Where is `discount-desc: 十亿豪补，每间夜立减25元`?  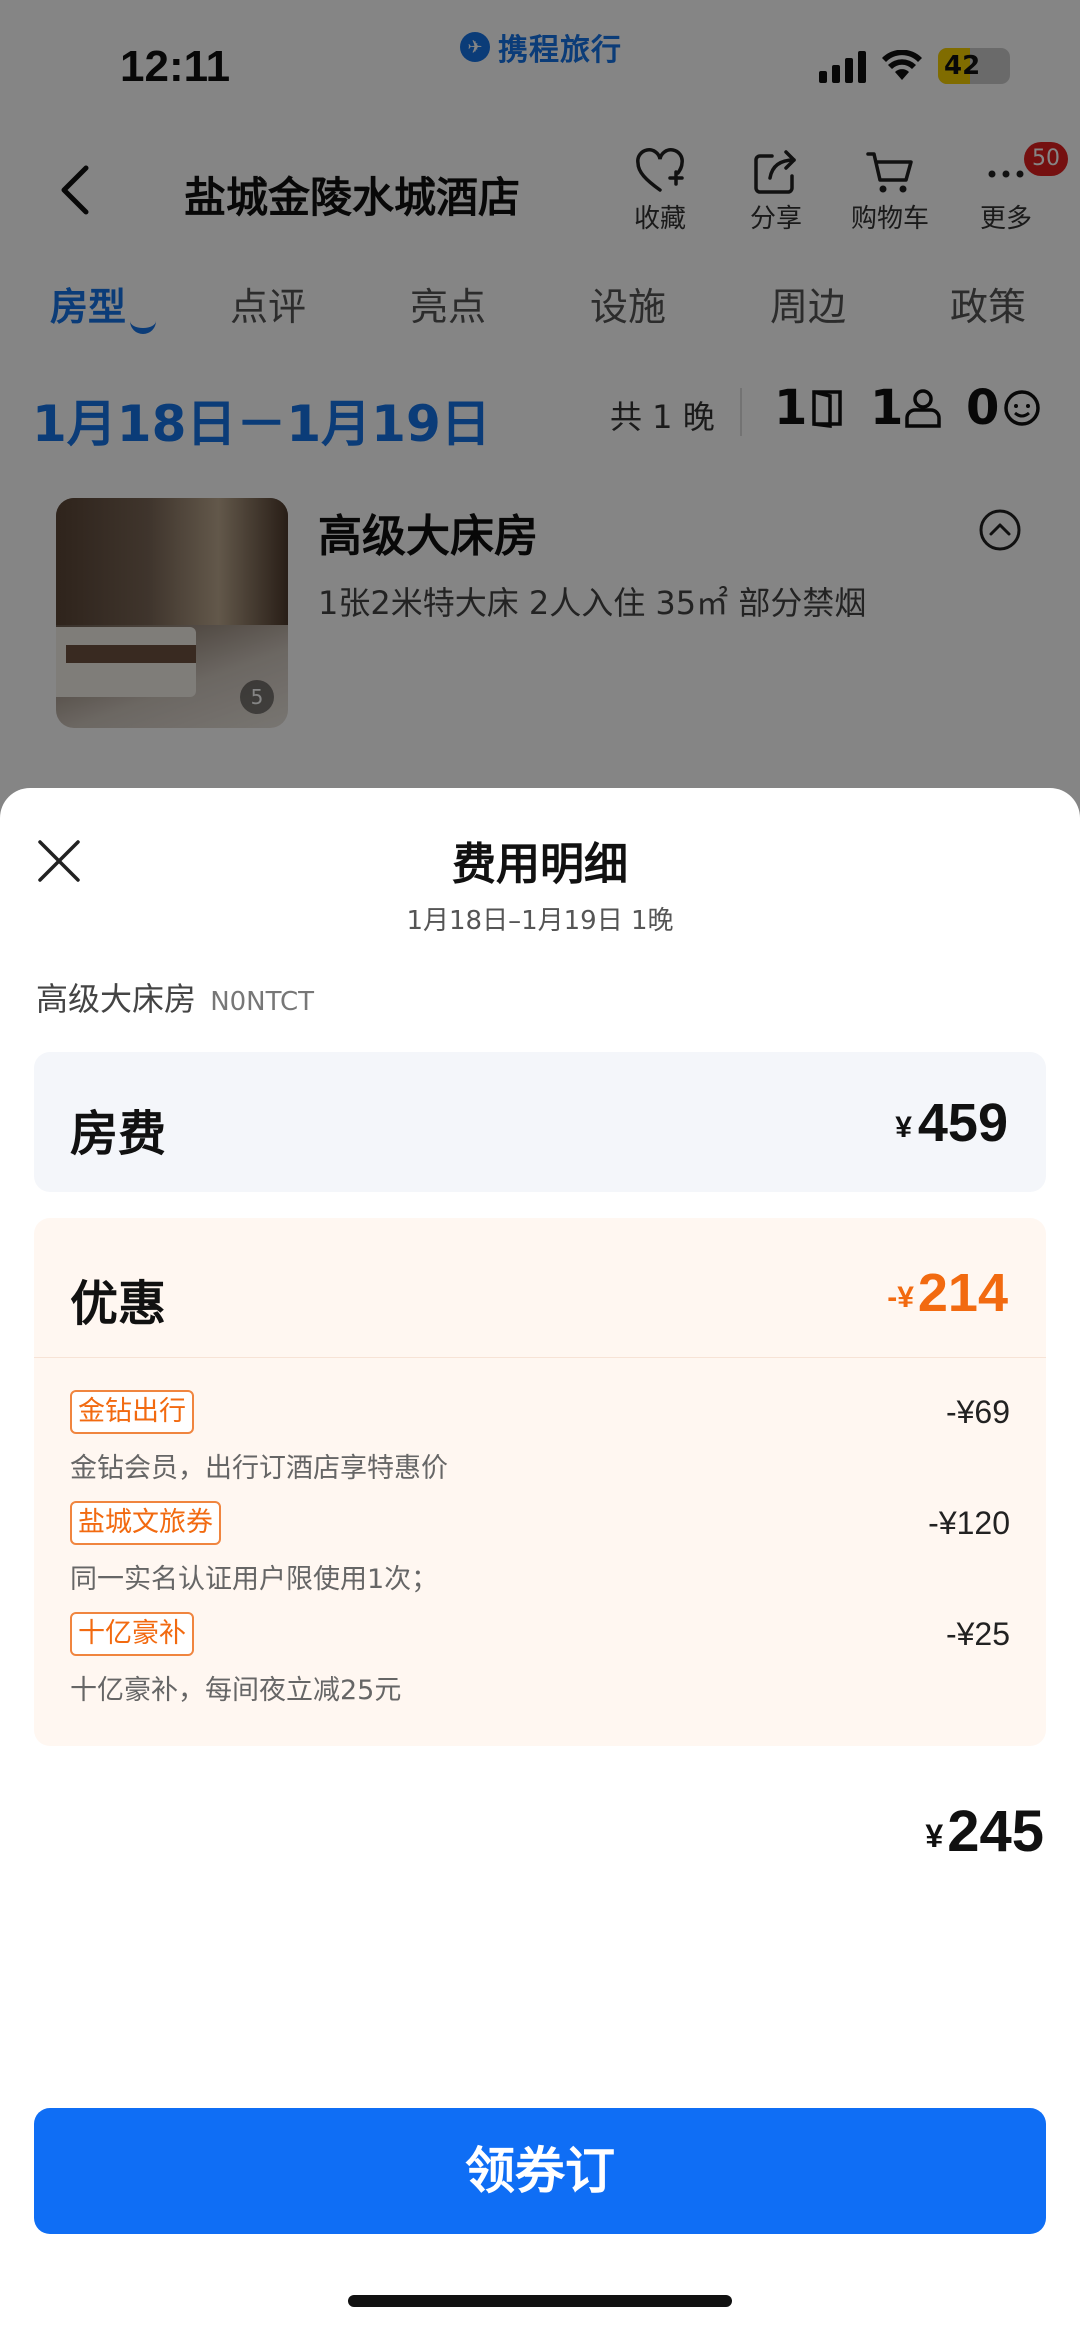
discount-desc: 十亿豪补，每间夜立减25元 is located at coordinates (236, 1690).